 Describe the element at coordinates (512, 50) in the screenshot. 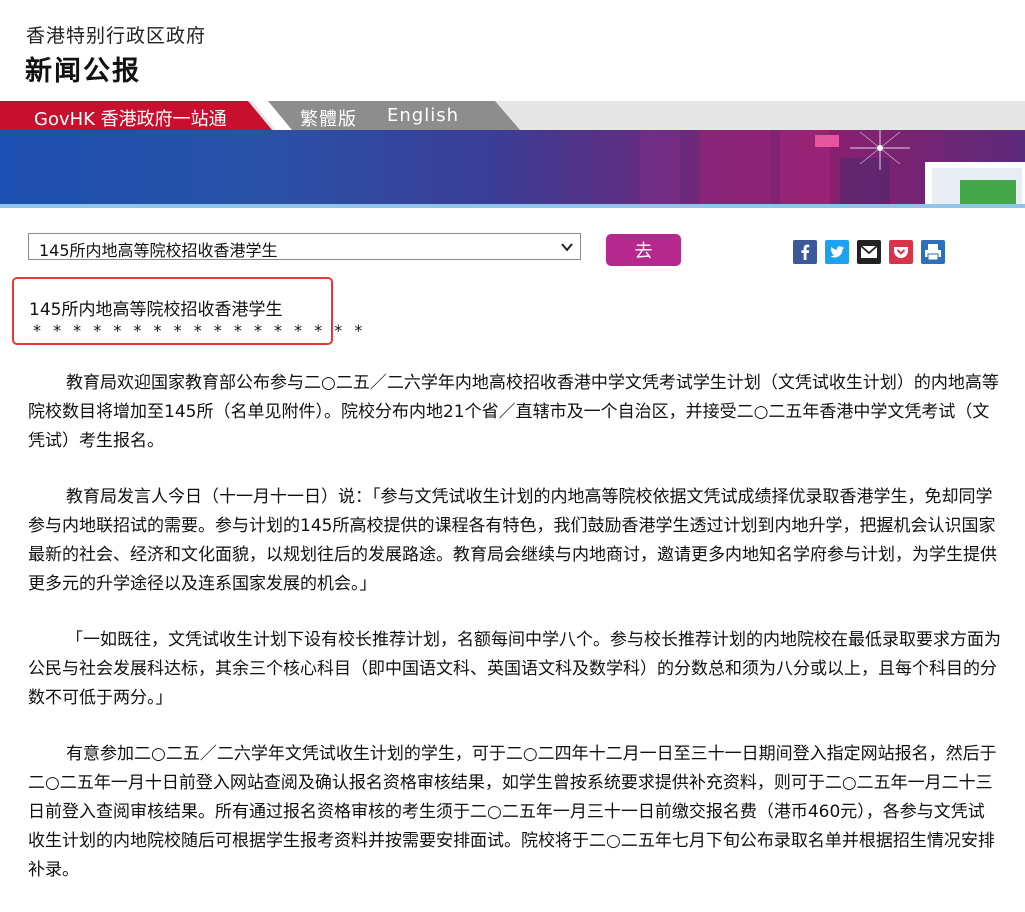

I see `page-header: 香港特别行政区政府 新闻公报` at that location.